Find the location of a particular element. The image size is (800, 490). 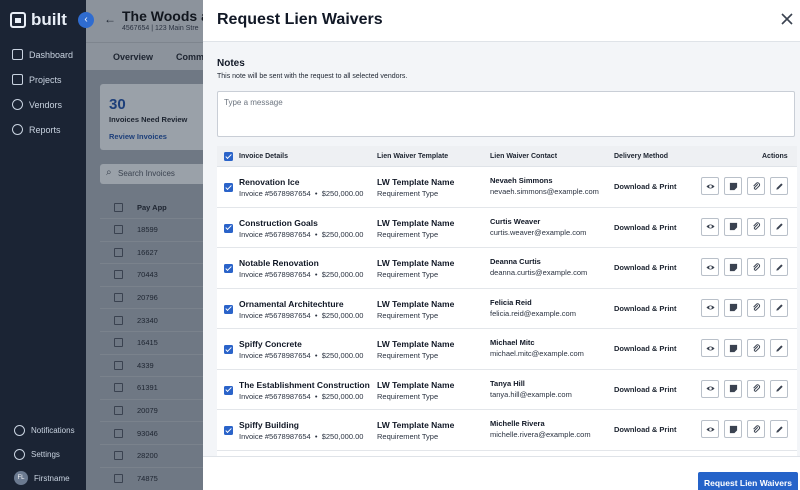

back-arrow-icon: ← is located at coordinates (110, 19).